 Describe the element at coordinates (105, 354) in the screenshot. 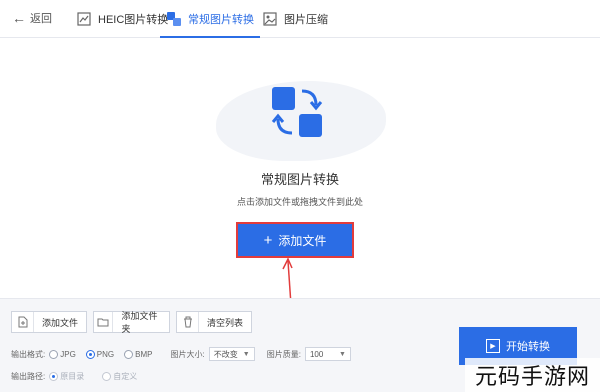

I see `format-option-png: PNG` at that location.